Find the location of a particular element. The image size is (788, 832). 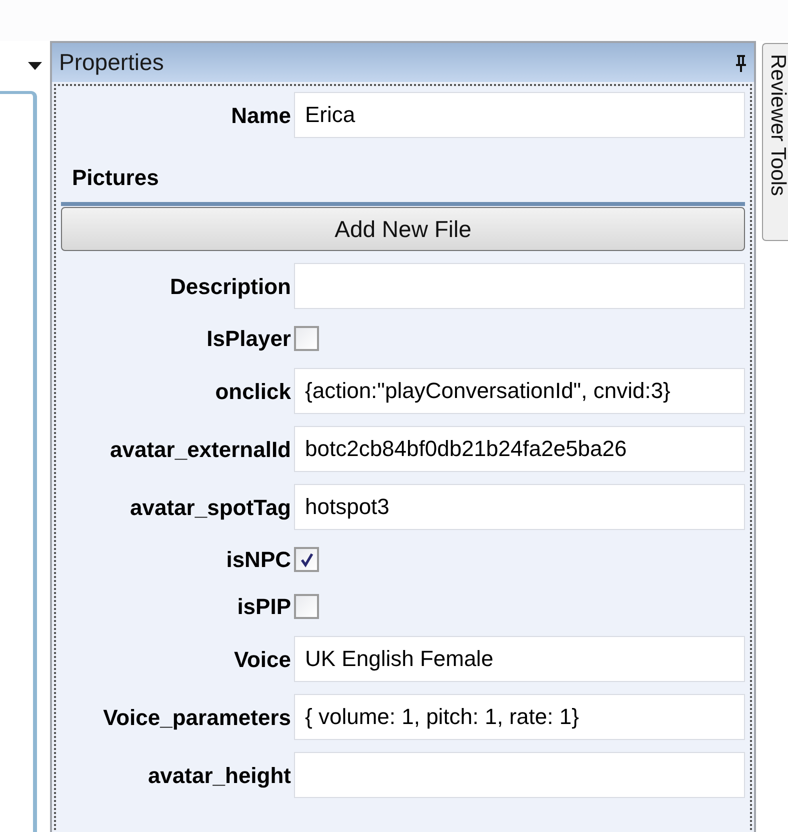

dropdown-arrow-icon is located at coordinates (35, 66).